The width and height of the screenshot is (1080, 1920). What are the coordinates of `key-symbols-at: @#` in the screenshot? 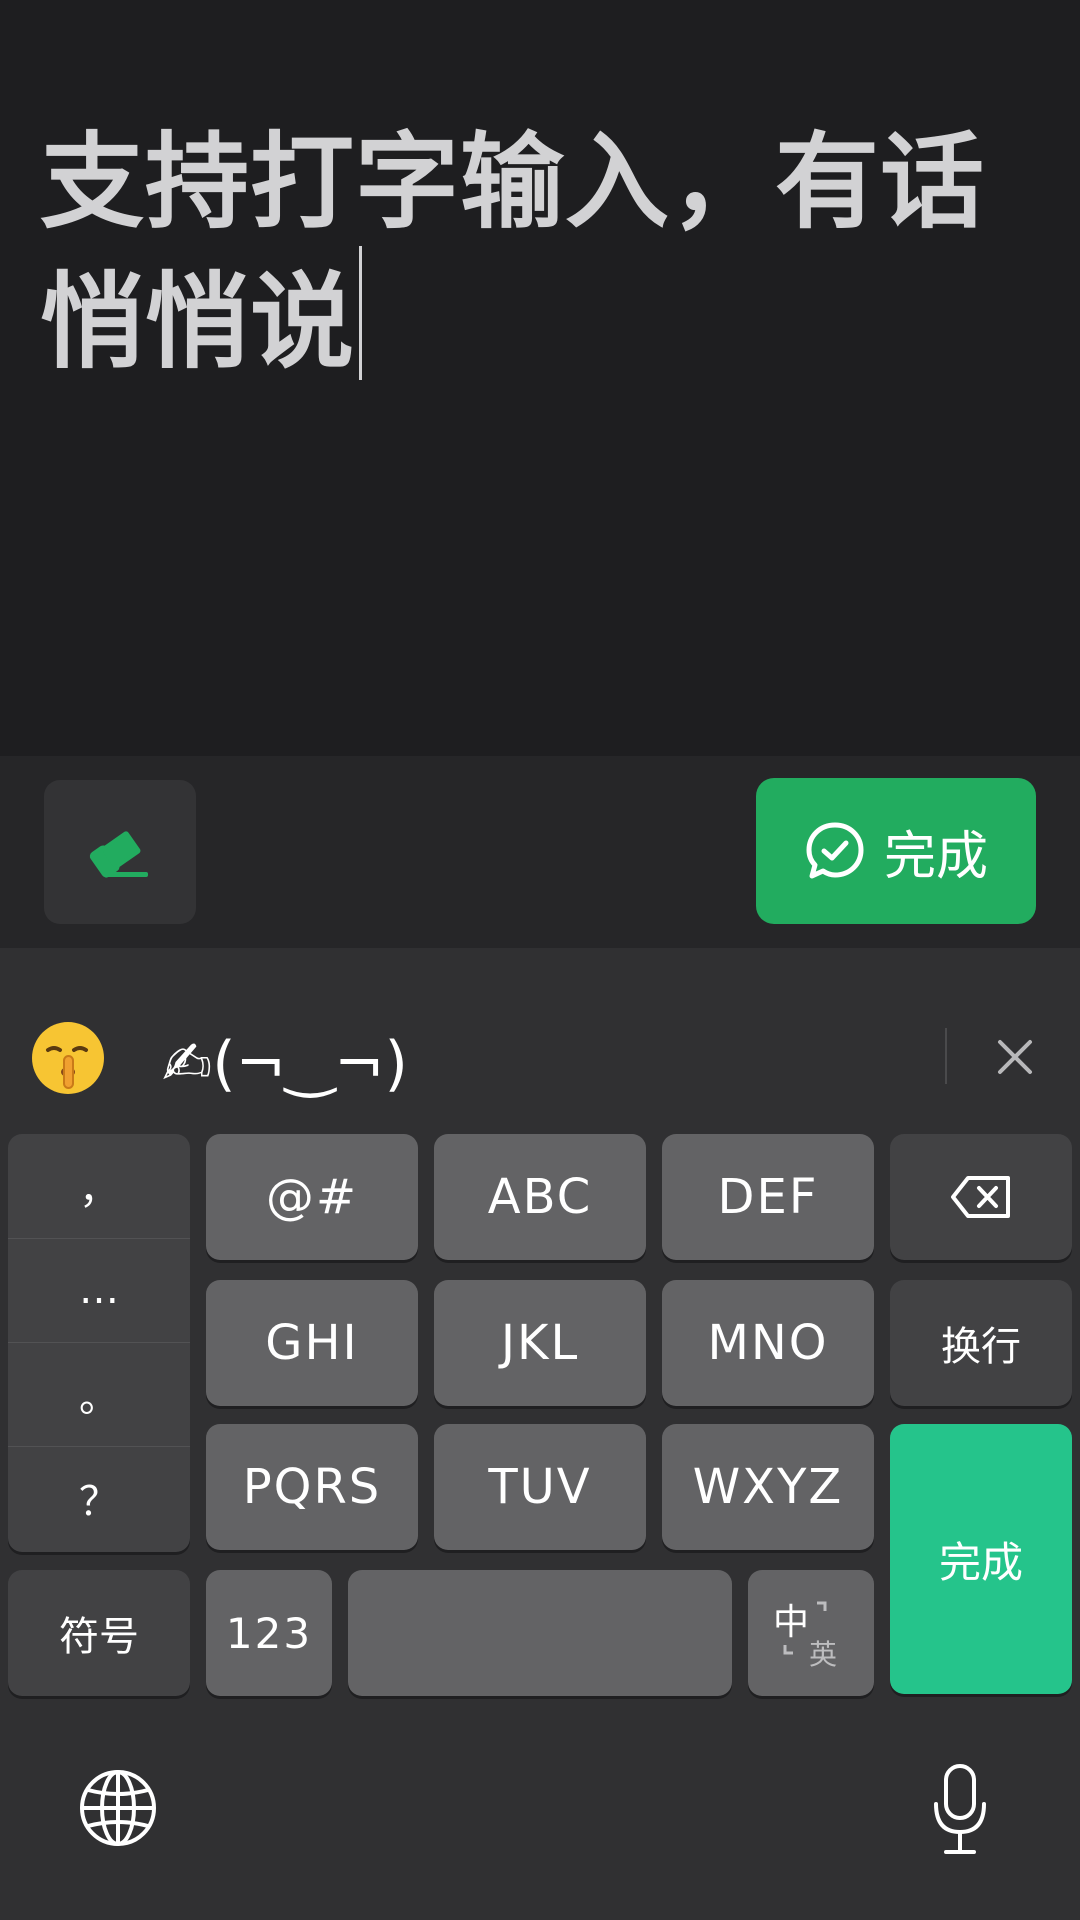 It's located at (312, 1197).